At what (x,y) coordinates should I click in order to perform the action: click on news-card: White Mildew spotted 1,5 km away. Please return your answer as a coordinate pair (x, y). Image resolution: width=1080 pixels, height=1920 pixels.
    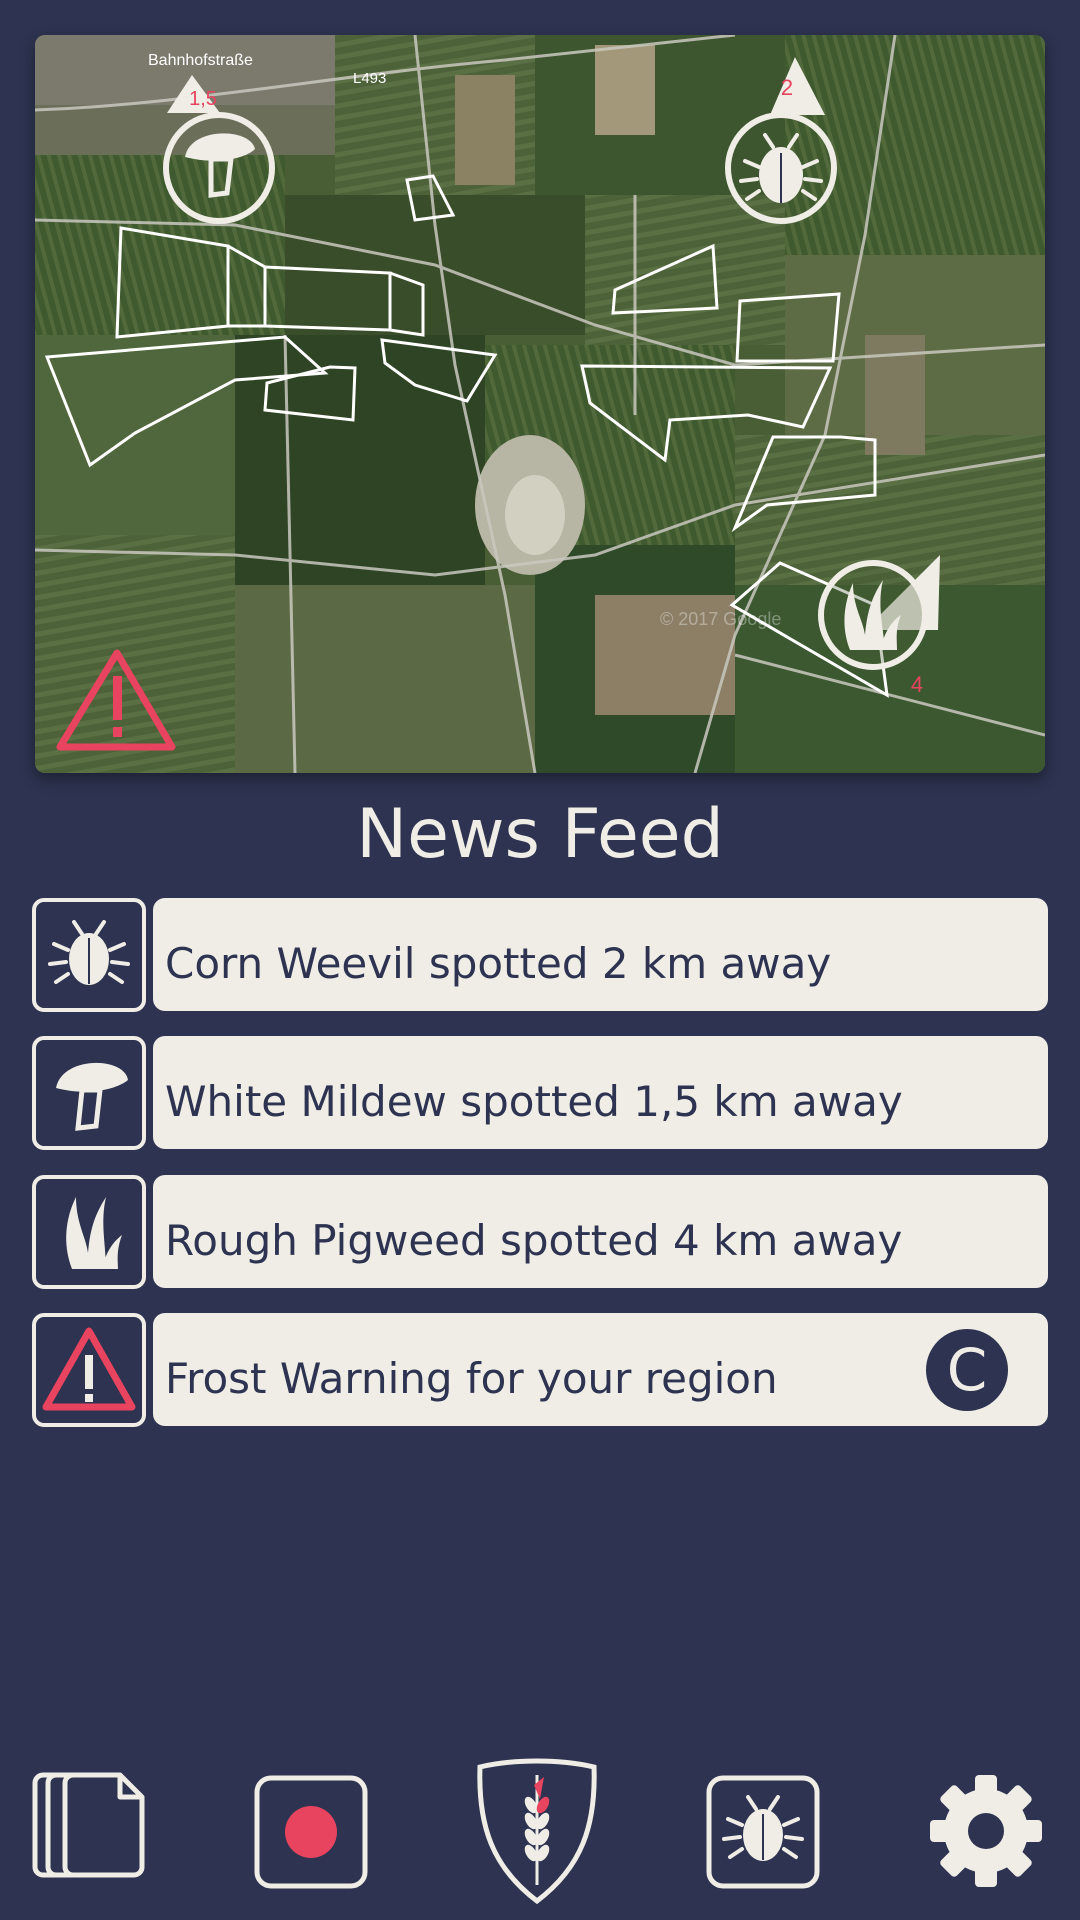
    Looking at the image, I should click on (600, 1092).